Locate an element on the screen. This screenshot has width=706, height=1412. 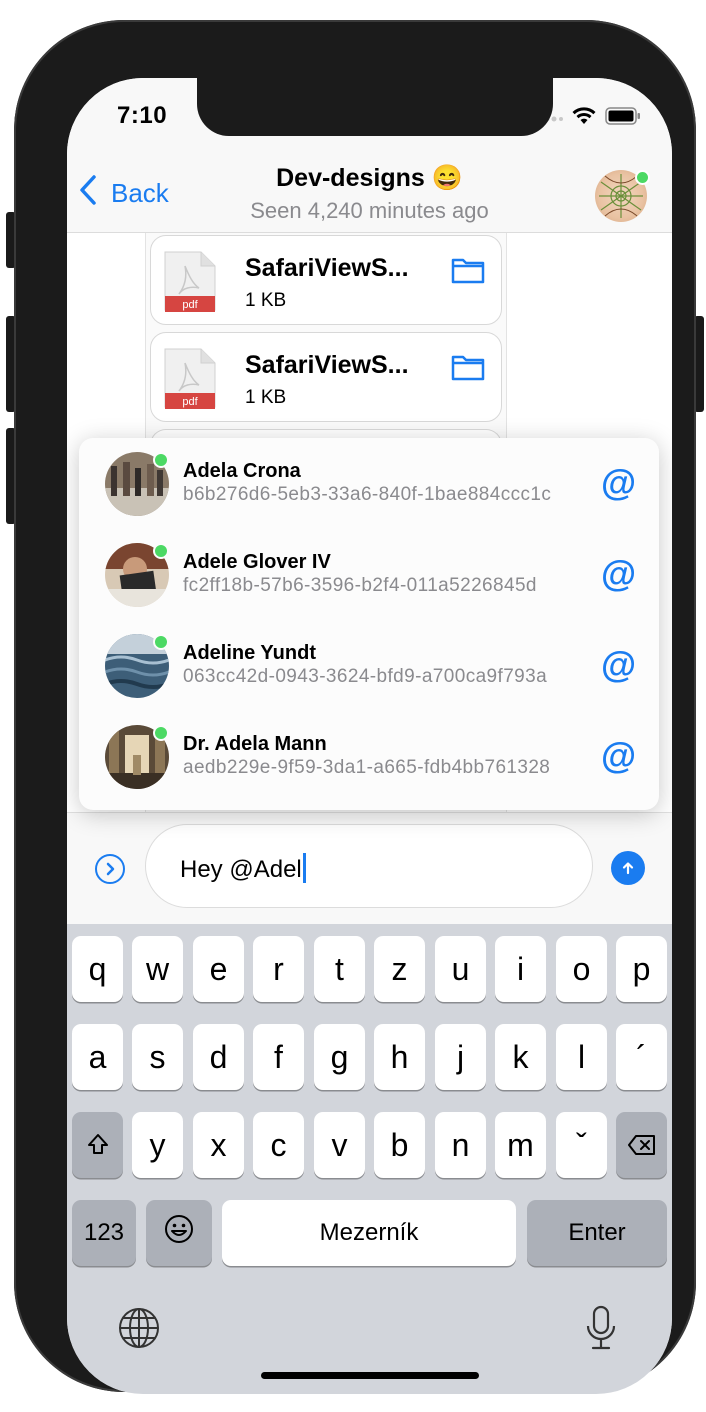
emoji-key is located at coordinates (179, 1233).